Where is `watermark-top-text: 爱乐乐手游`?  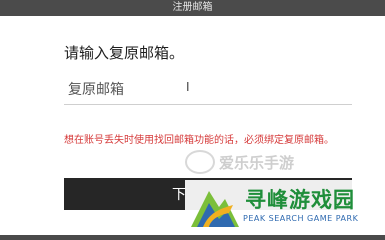 watermark-top-text: 爱乐乐手游 is located at coordinates (257, 162).